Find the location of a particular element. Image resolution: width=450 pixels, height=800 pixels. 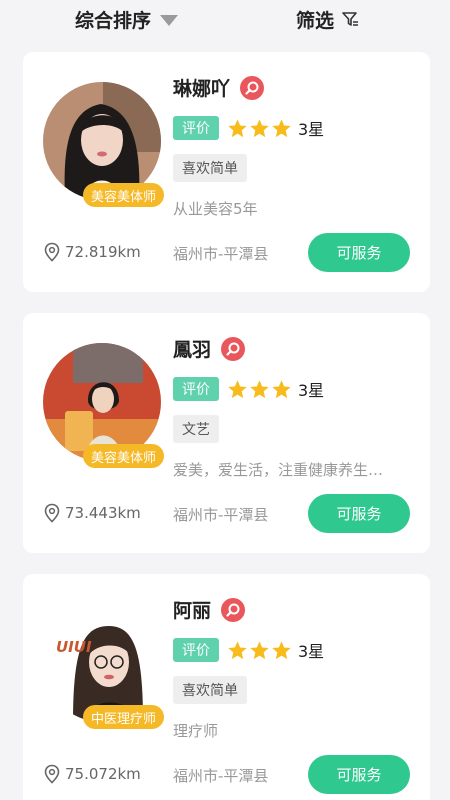

therapist-name: 阿丽 is located at coordinates (192, 611).